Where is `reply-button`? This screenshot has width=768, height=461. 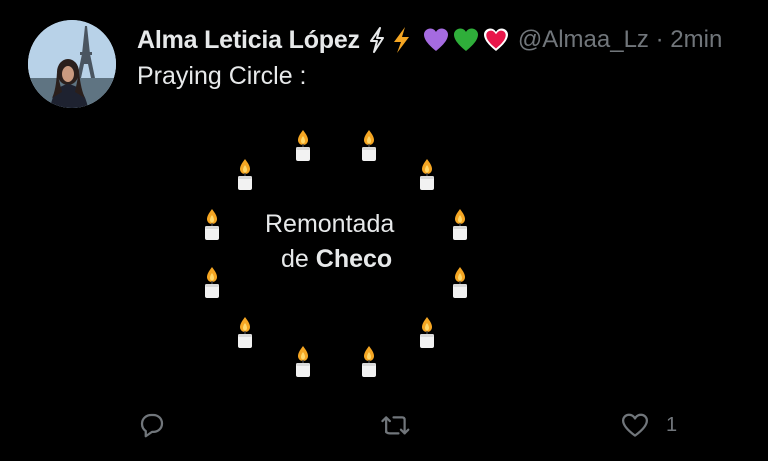
reply-button is located at coordinates (152, 425).